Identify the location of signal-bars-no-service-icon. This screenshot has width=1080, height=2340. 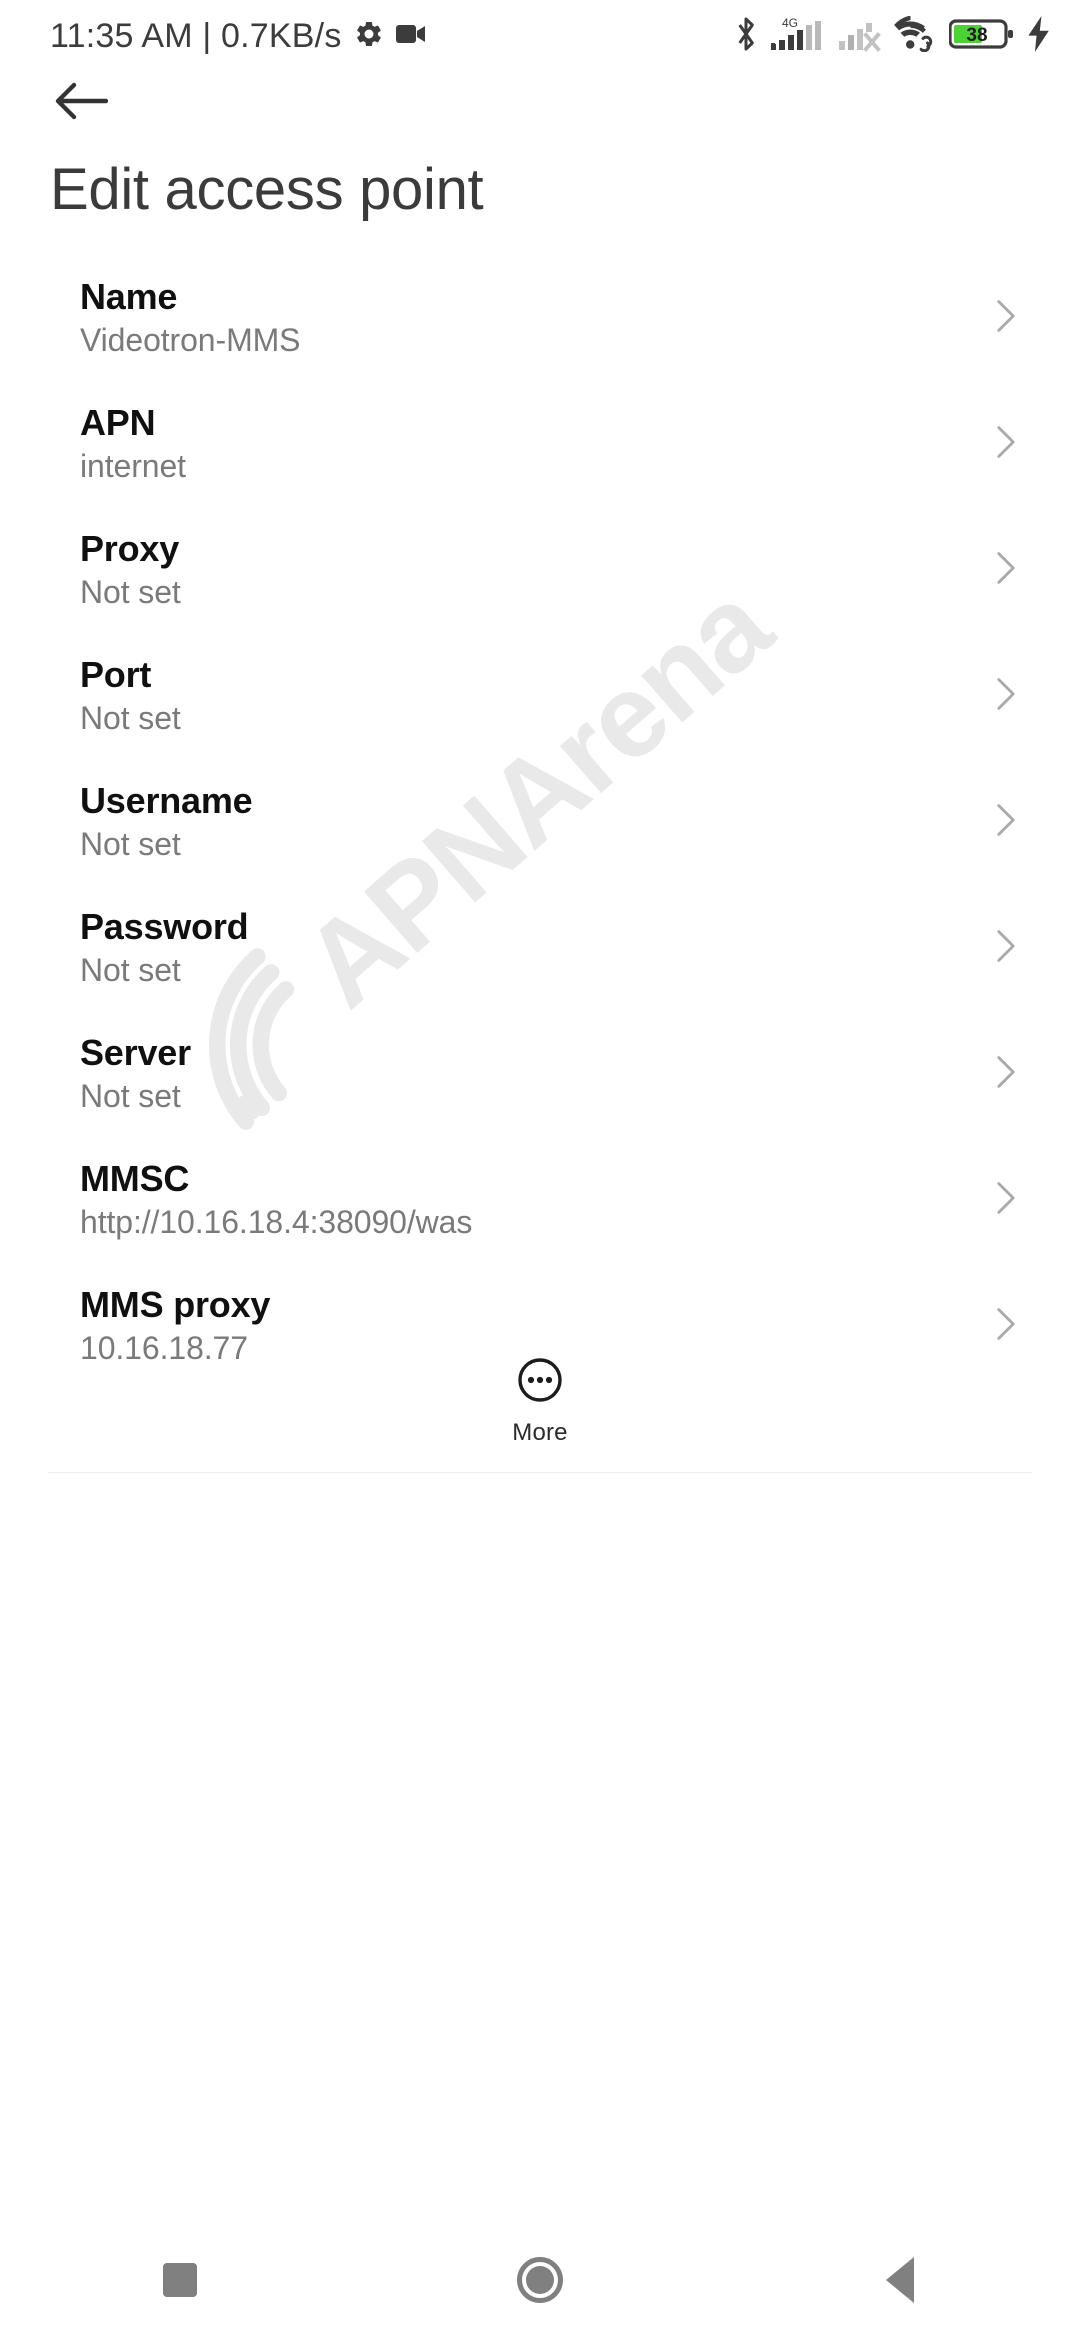
(861, 36).